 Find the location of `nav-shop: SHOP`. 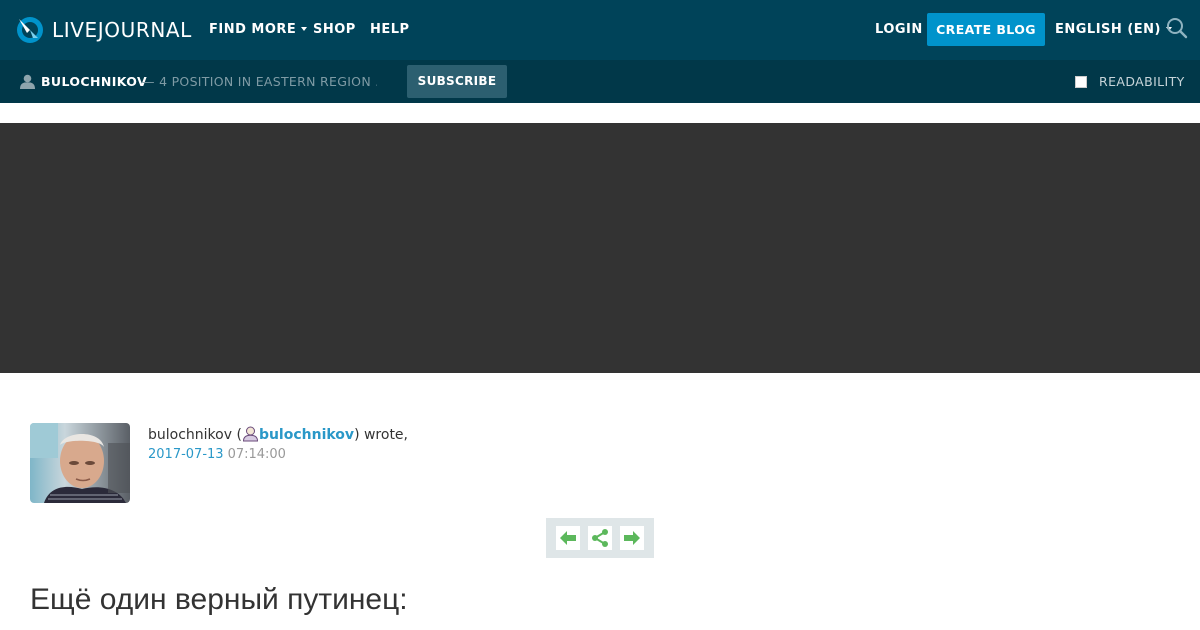

nav-shop: SHOP is located at coordinates (334, 30).